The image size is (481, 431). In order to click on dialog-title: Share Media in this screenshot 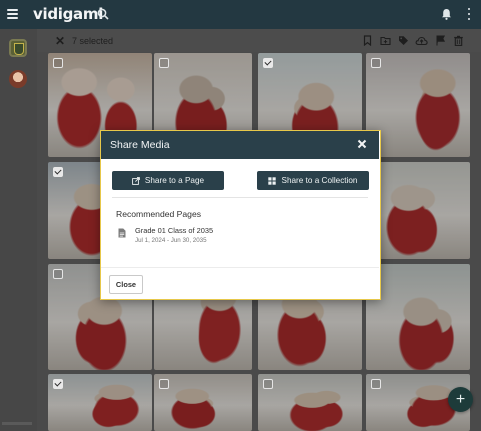, I will do `click(140, 145)`.